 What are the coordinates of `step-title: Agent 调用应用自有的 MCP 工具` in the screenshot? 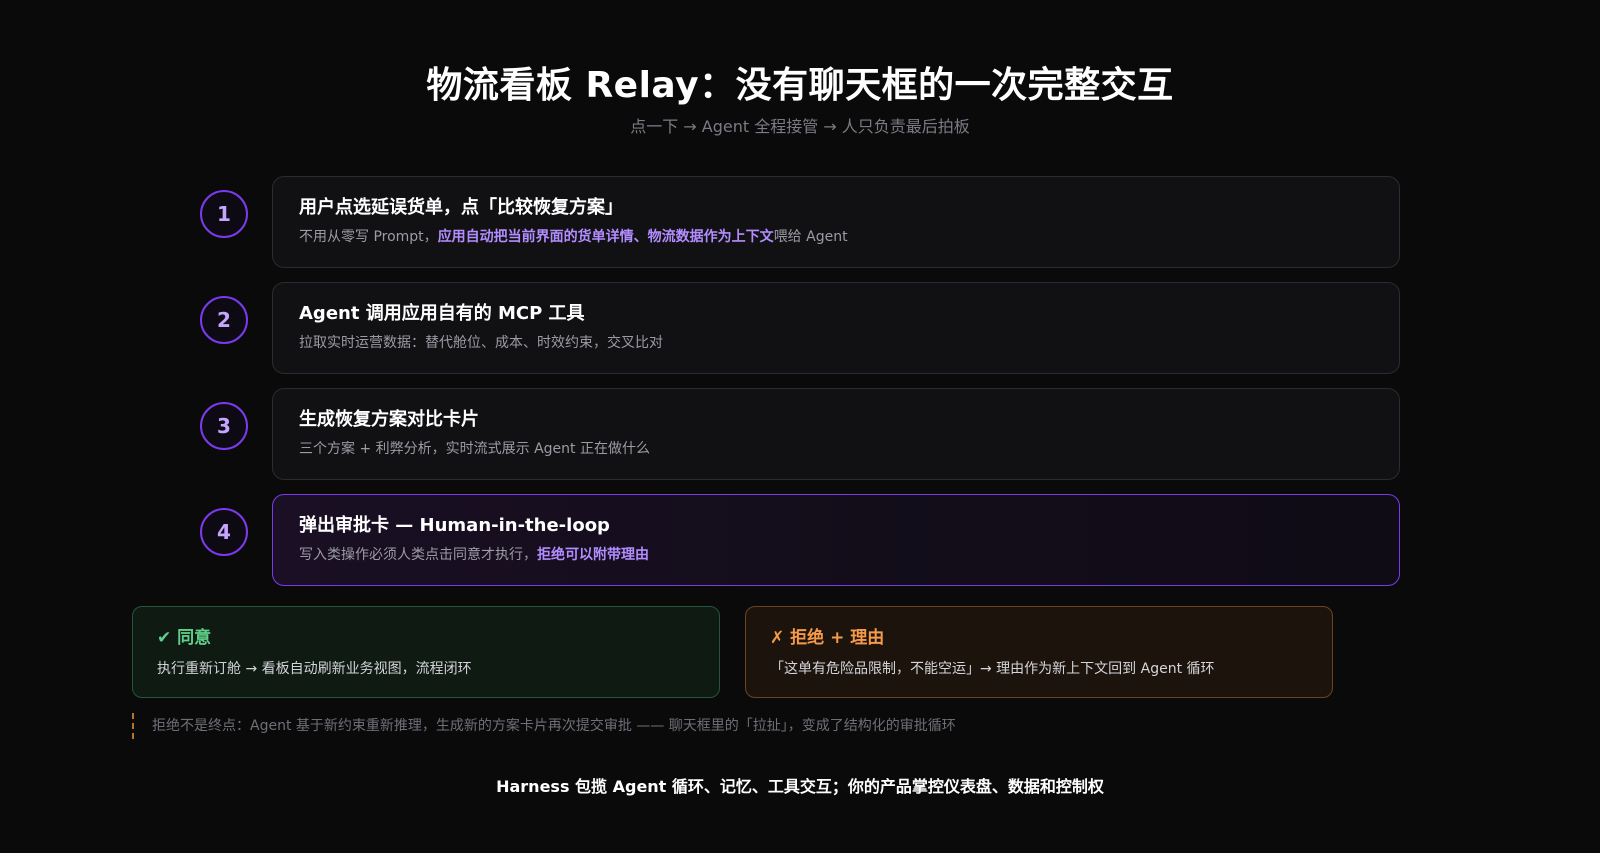 It's located at (442, 313).